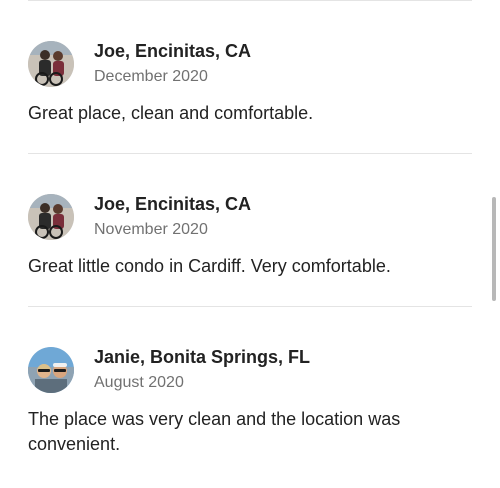 The width and height of the screenshot is (500, 488). Describe the element at coordinates (202, 369) in the screenshot. I see `review-meta: Janie, Bonita Springs, FL August 2020` at that location.